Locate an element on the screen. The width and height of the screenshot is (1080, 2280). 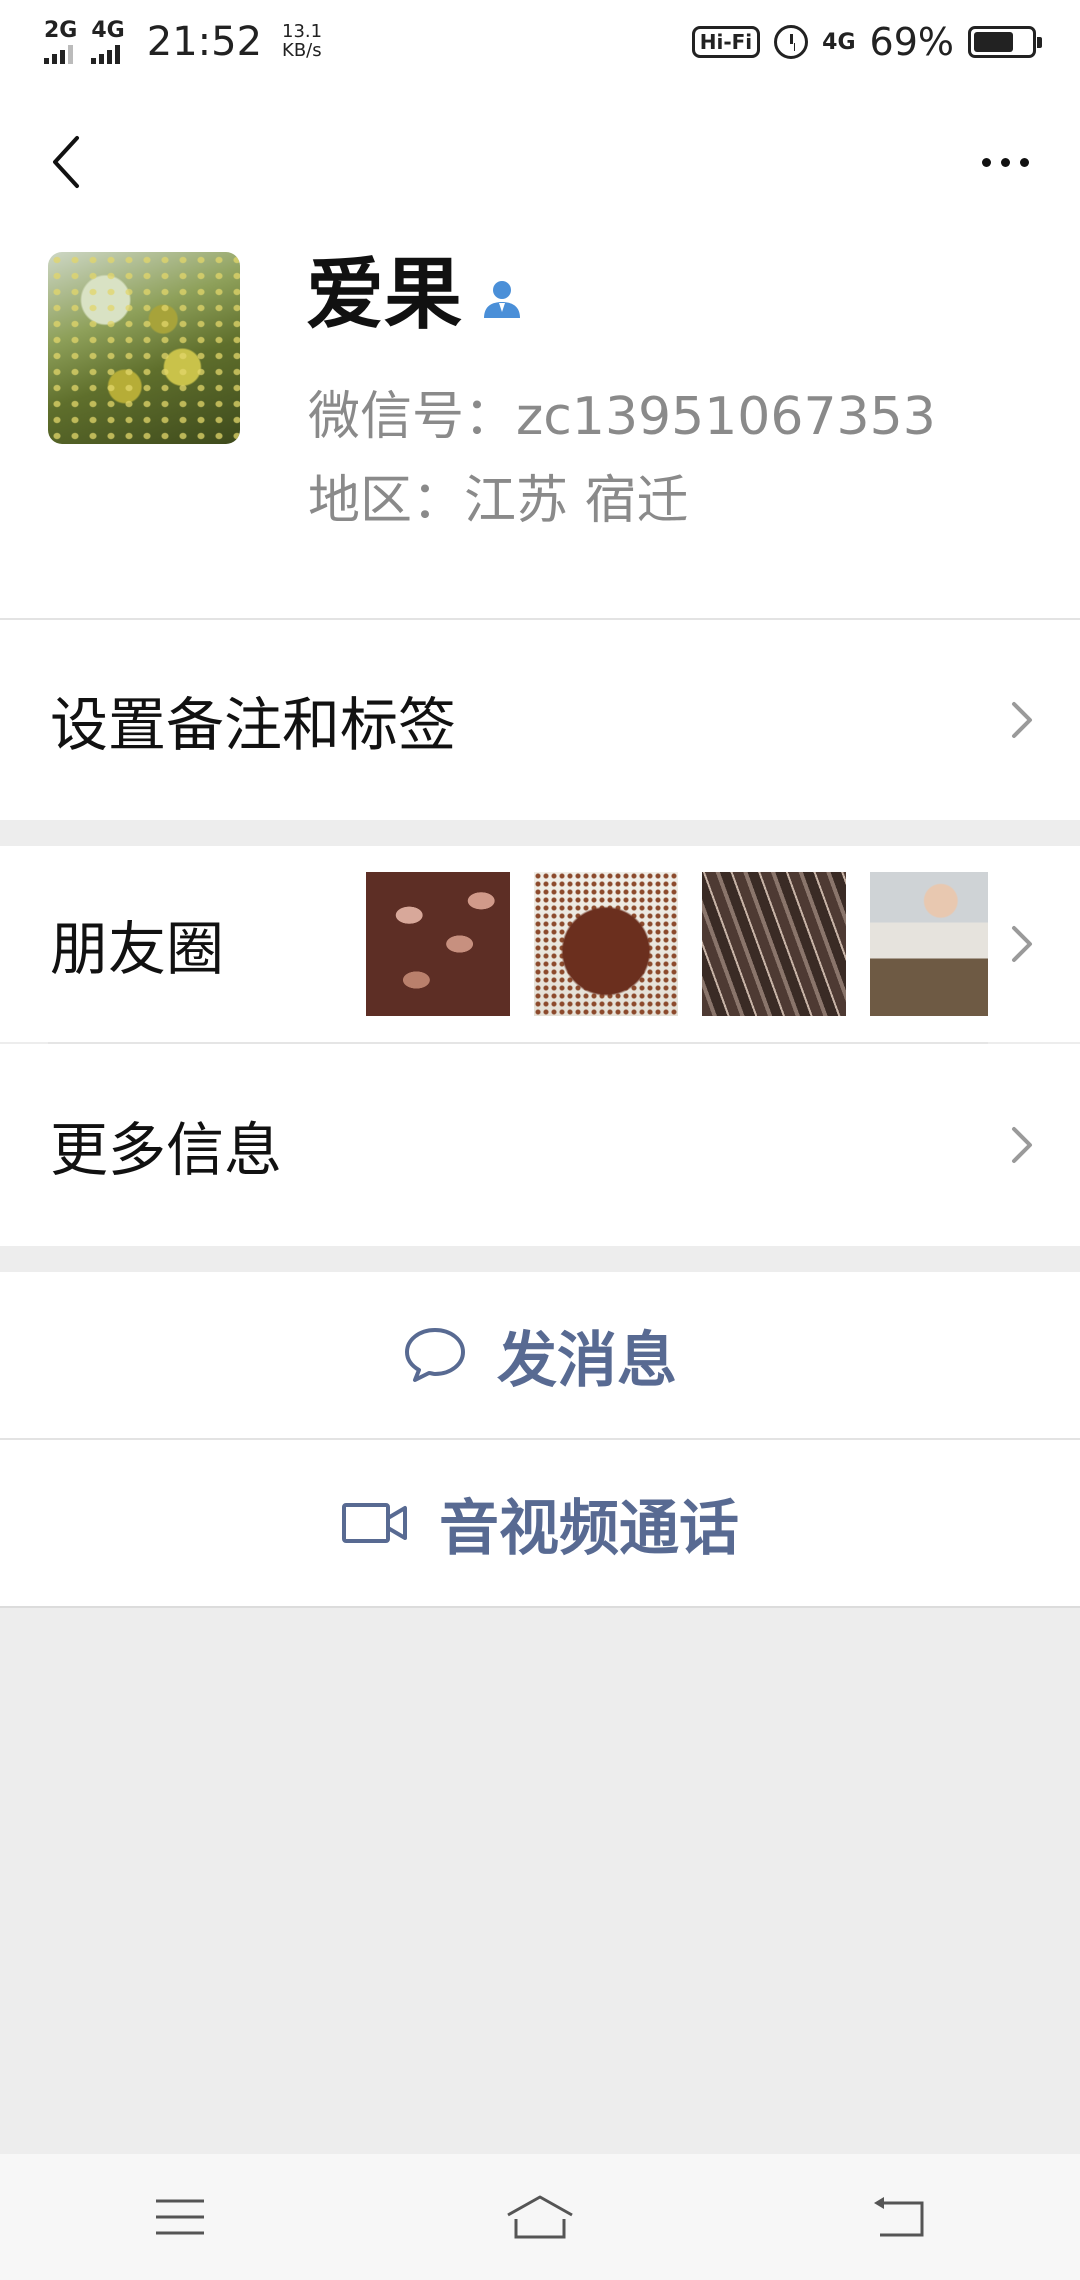
video-camera-icon is located at coordinates (374, 1523).